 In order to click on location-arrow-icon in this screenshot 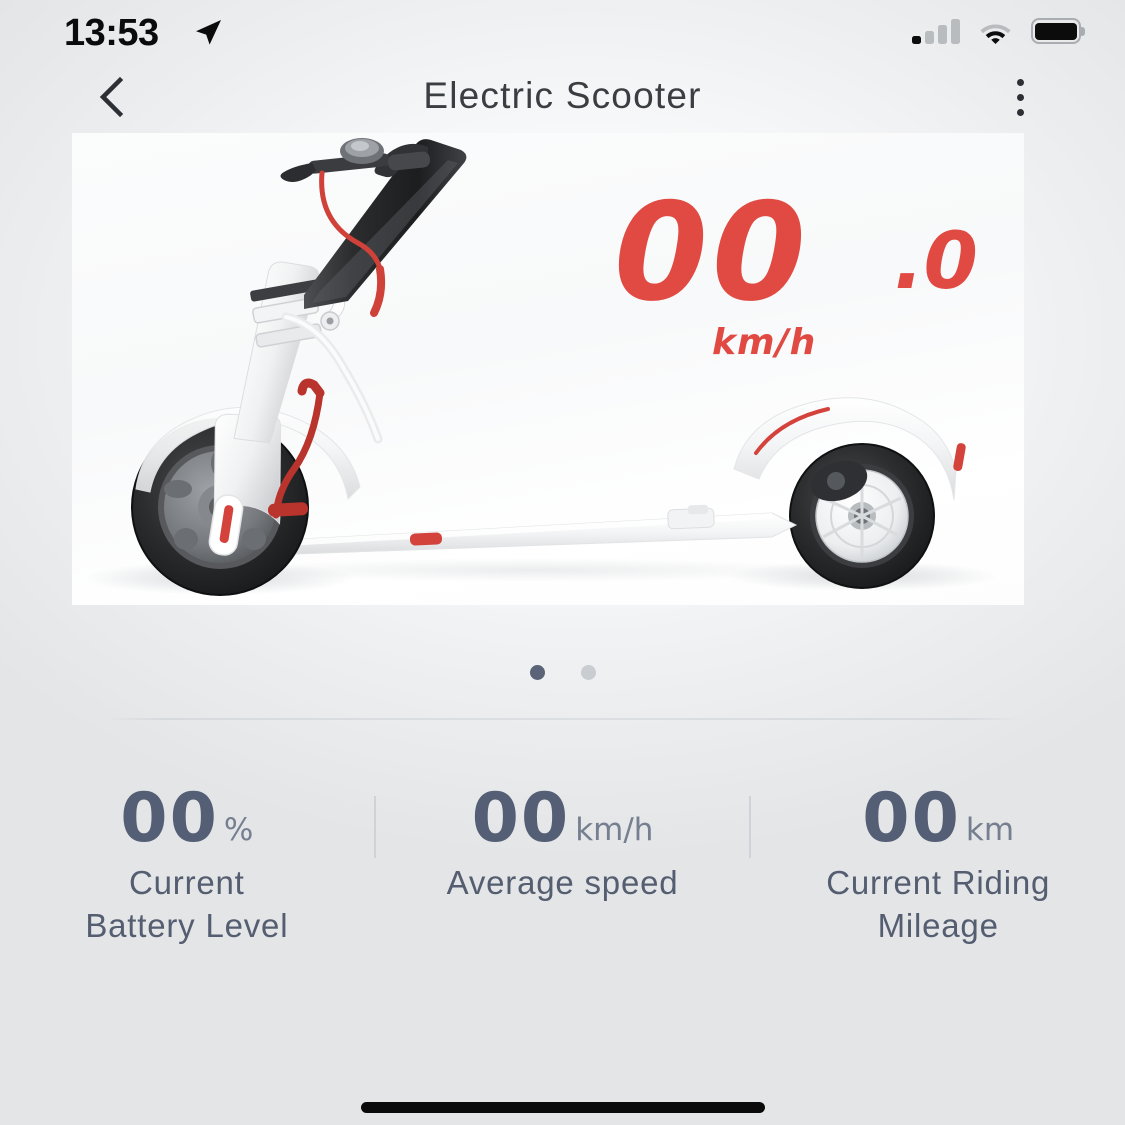, I will do `click(208, 32)`.